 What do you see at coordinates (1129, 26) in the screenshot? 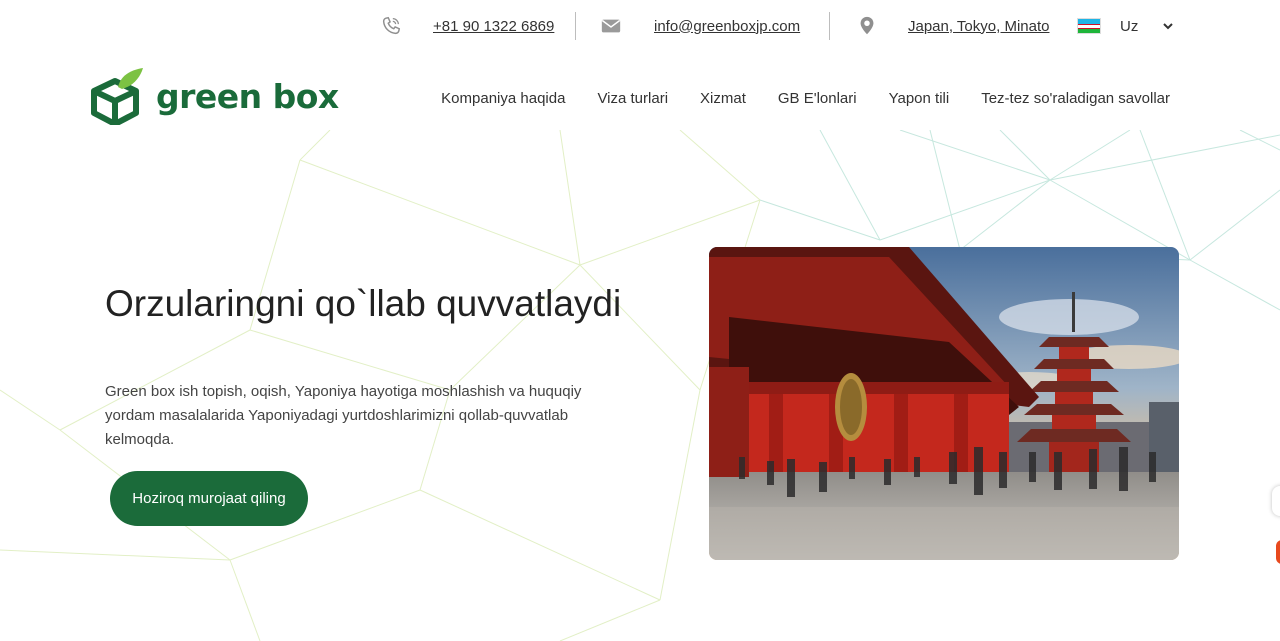
I see `language-label: Uz` at bounding box center [1129, 26].